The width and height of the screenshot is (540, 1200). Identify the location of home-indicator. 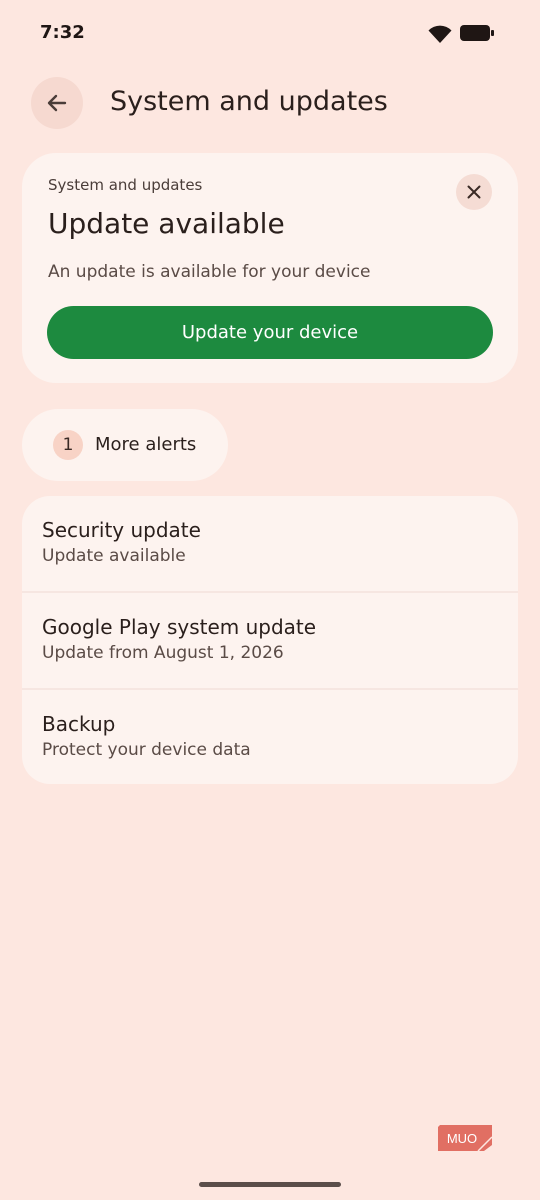
(270, 1184).